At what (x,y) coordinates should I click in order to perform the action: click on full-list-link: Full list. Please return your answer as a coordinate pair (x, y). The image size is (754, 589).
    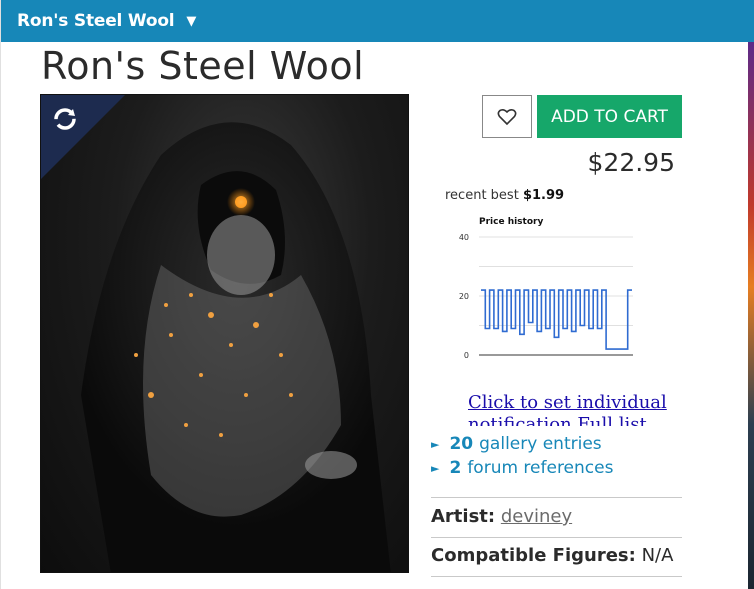
    Looking at the image, I should click on (611, 420).